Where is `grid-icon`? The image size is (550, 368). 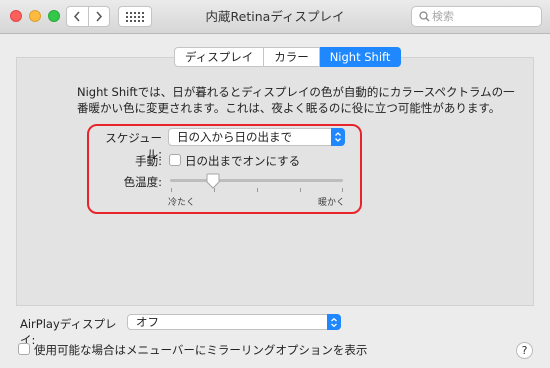
grid-icon is located at coordinates (135, 16).